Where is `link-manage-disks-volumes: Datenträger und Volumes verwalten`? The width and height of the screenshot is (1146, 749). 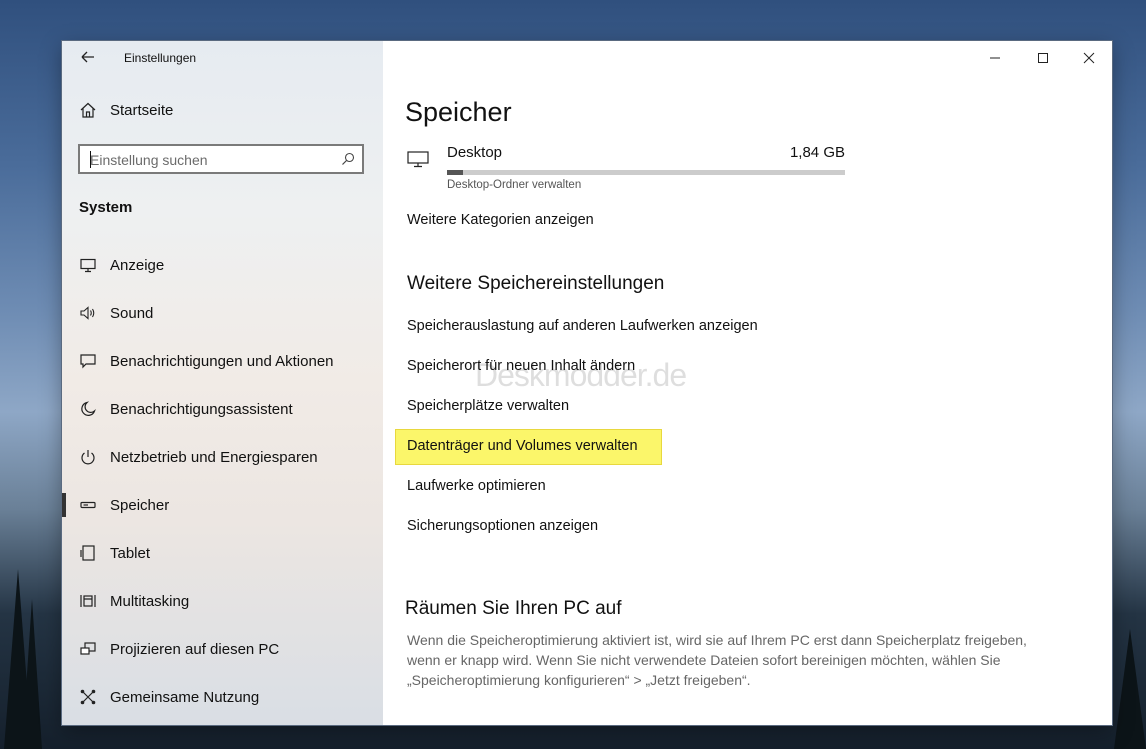 link-manage-disks-volumes: Datenträger und Volumes verwalten is located at coordinates (522, 446).